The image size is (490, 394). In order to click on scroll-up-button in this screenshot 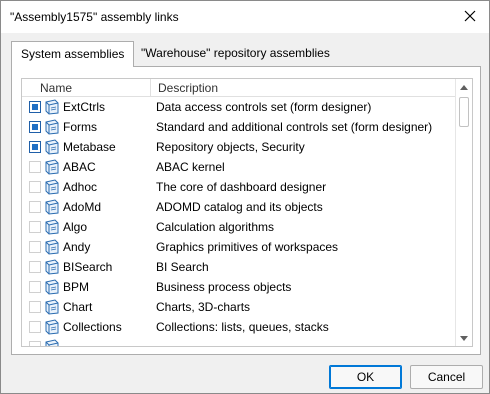, I will do `click(464, 87)`.